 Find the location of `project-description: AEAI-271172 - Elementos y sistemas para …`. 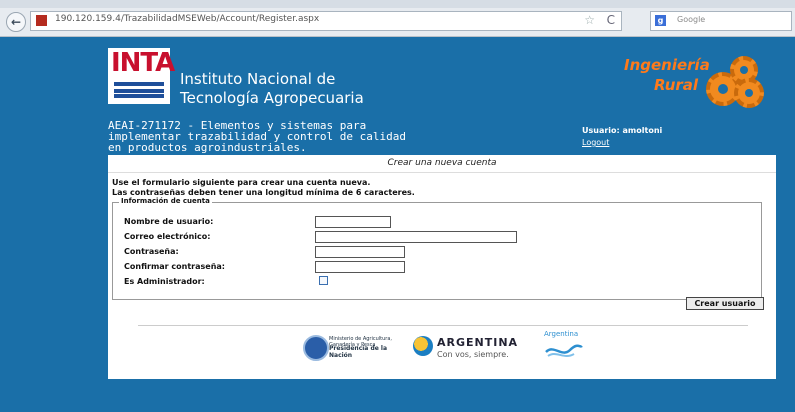

project-description: AEAI-271172 - Elementos y sistemas para … is located at coordinates (258, 136).